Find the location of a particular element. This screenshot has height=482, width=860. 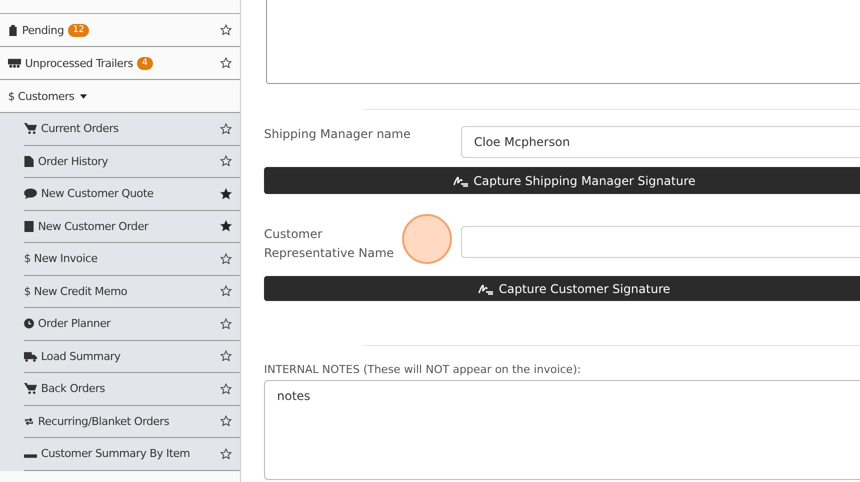

item-label: Load Summary is located at coordinates (80, 356).